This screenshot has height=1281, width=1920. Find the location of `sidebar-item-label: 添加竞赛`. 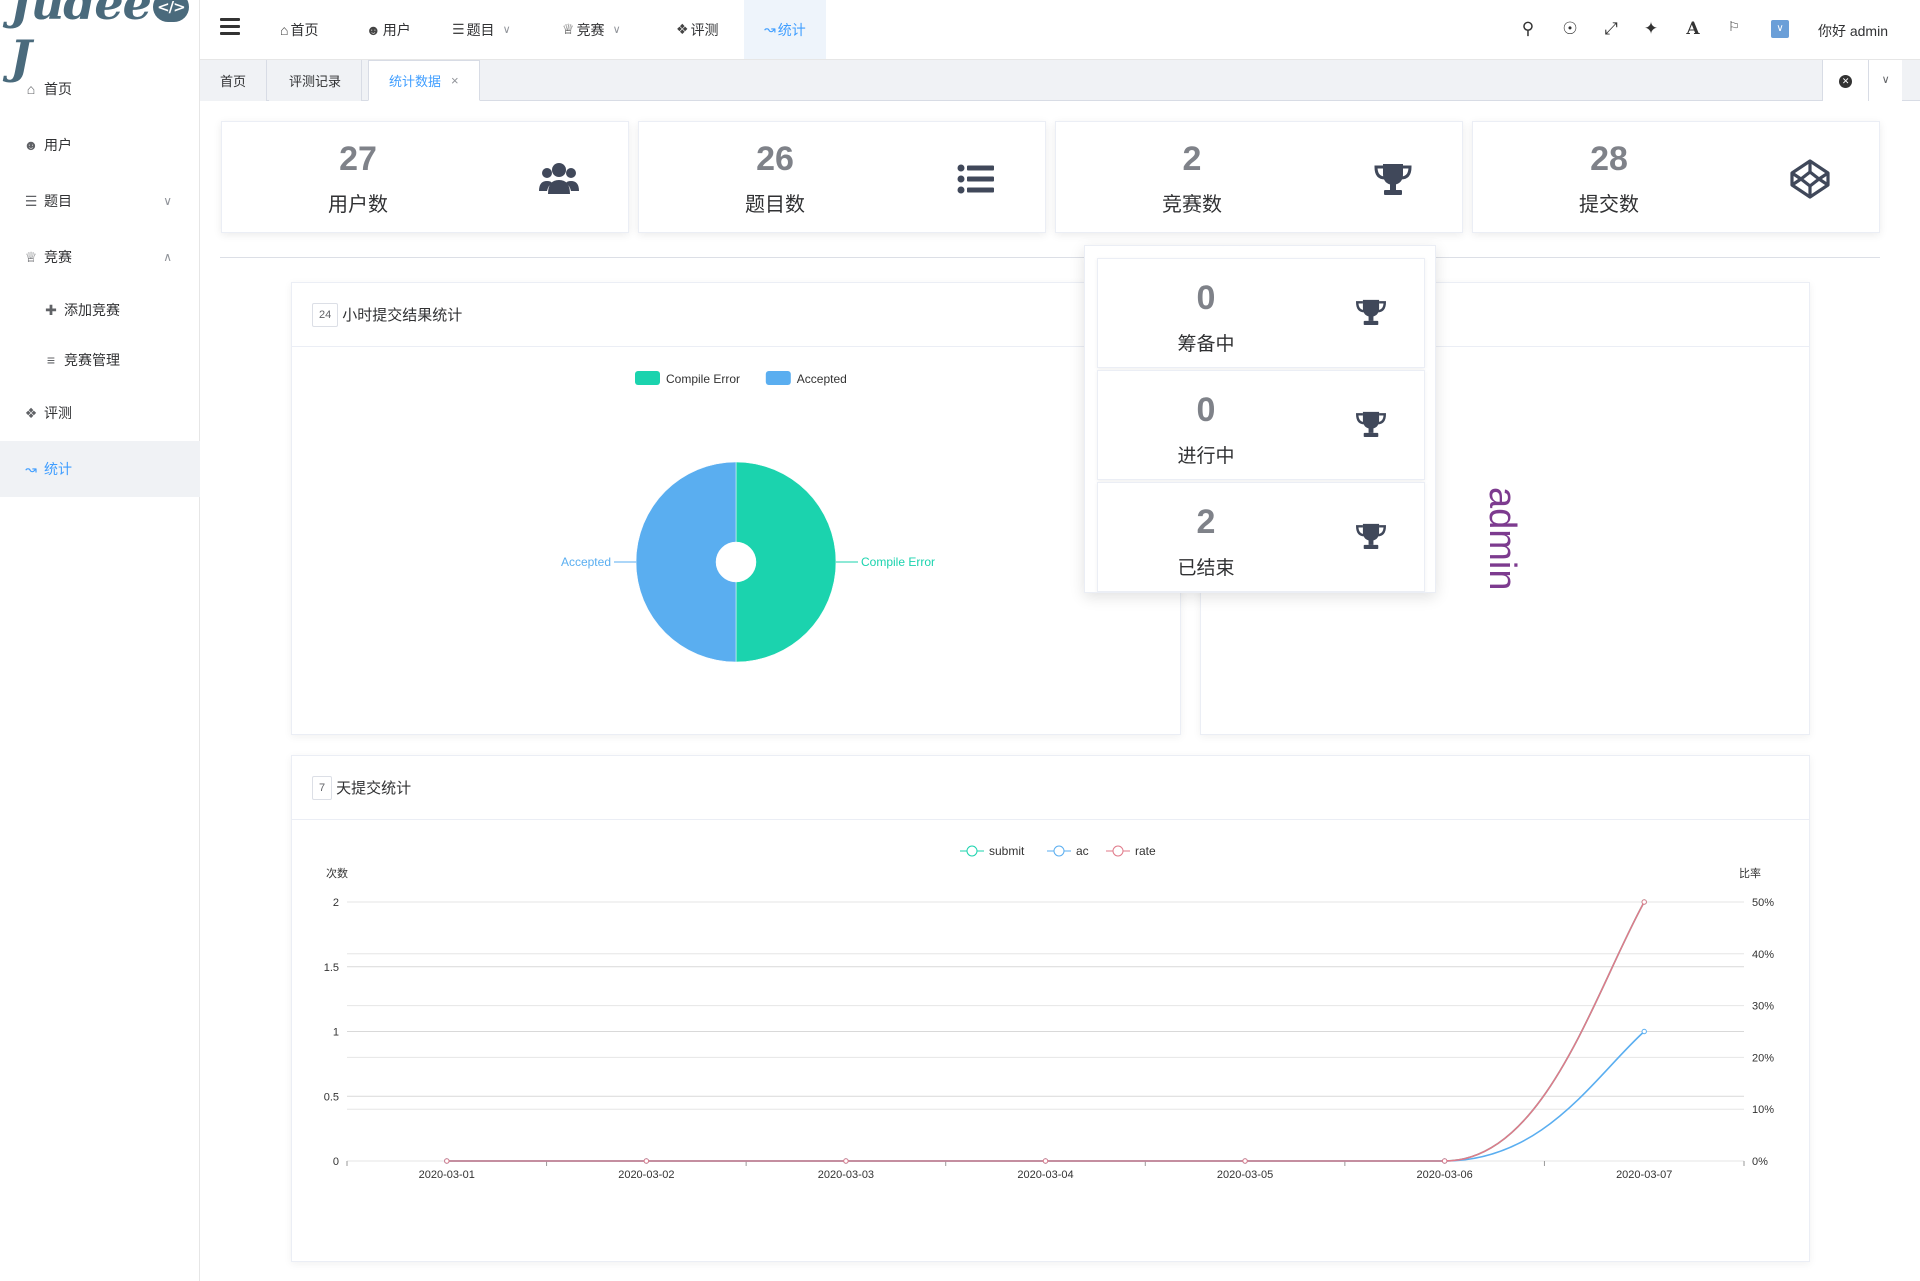

sidebar-item-label: 添加竞赛 is located at coordinates (92, 310).